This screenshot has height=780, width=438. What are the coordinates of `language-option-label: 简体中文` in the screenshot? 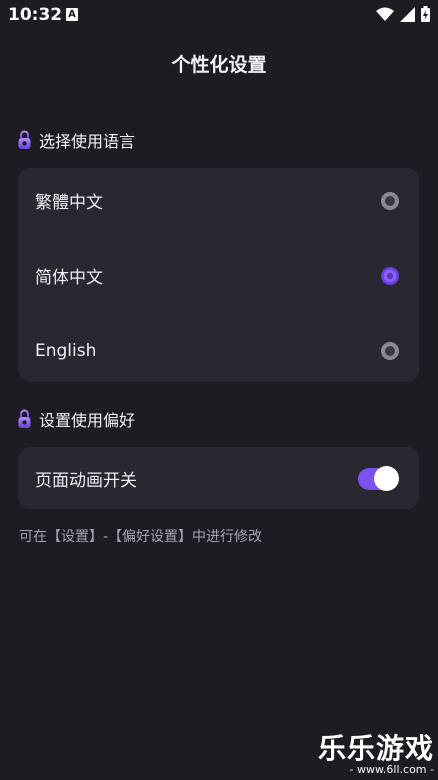 It's located at (69, 278).